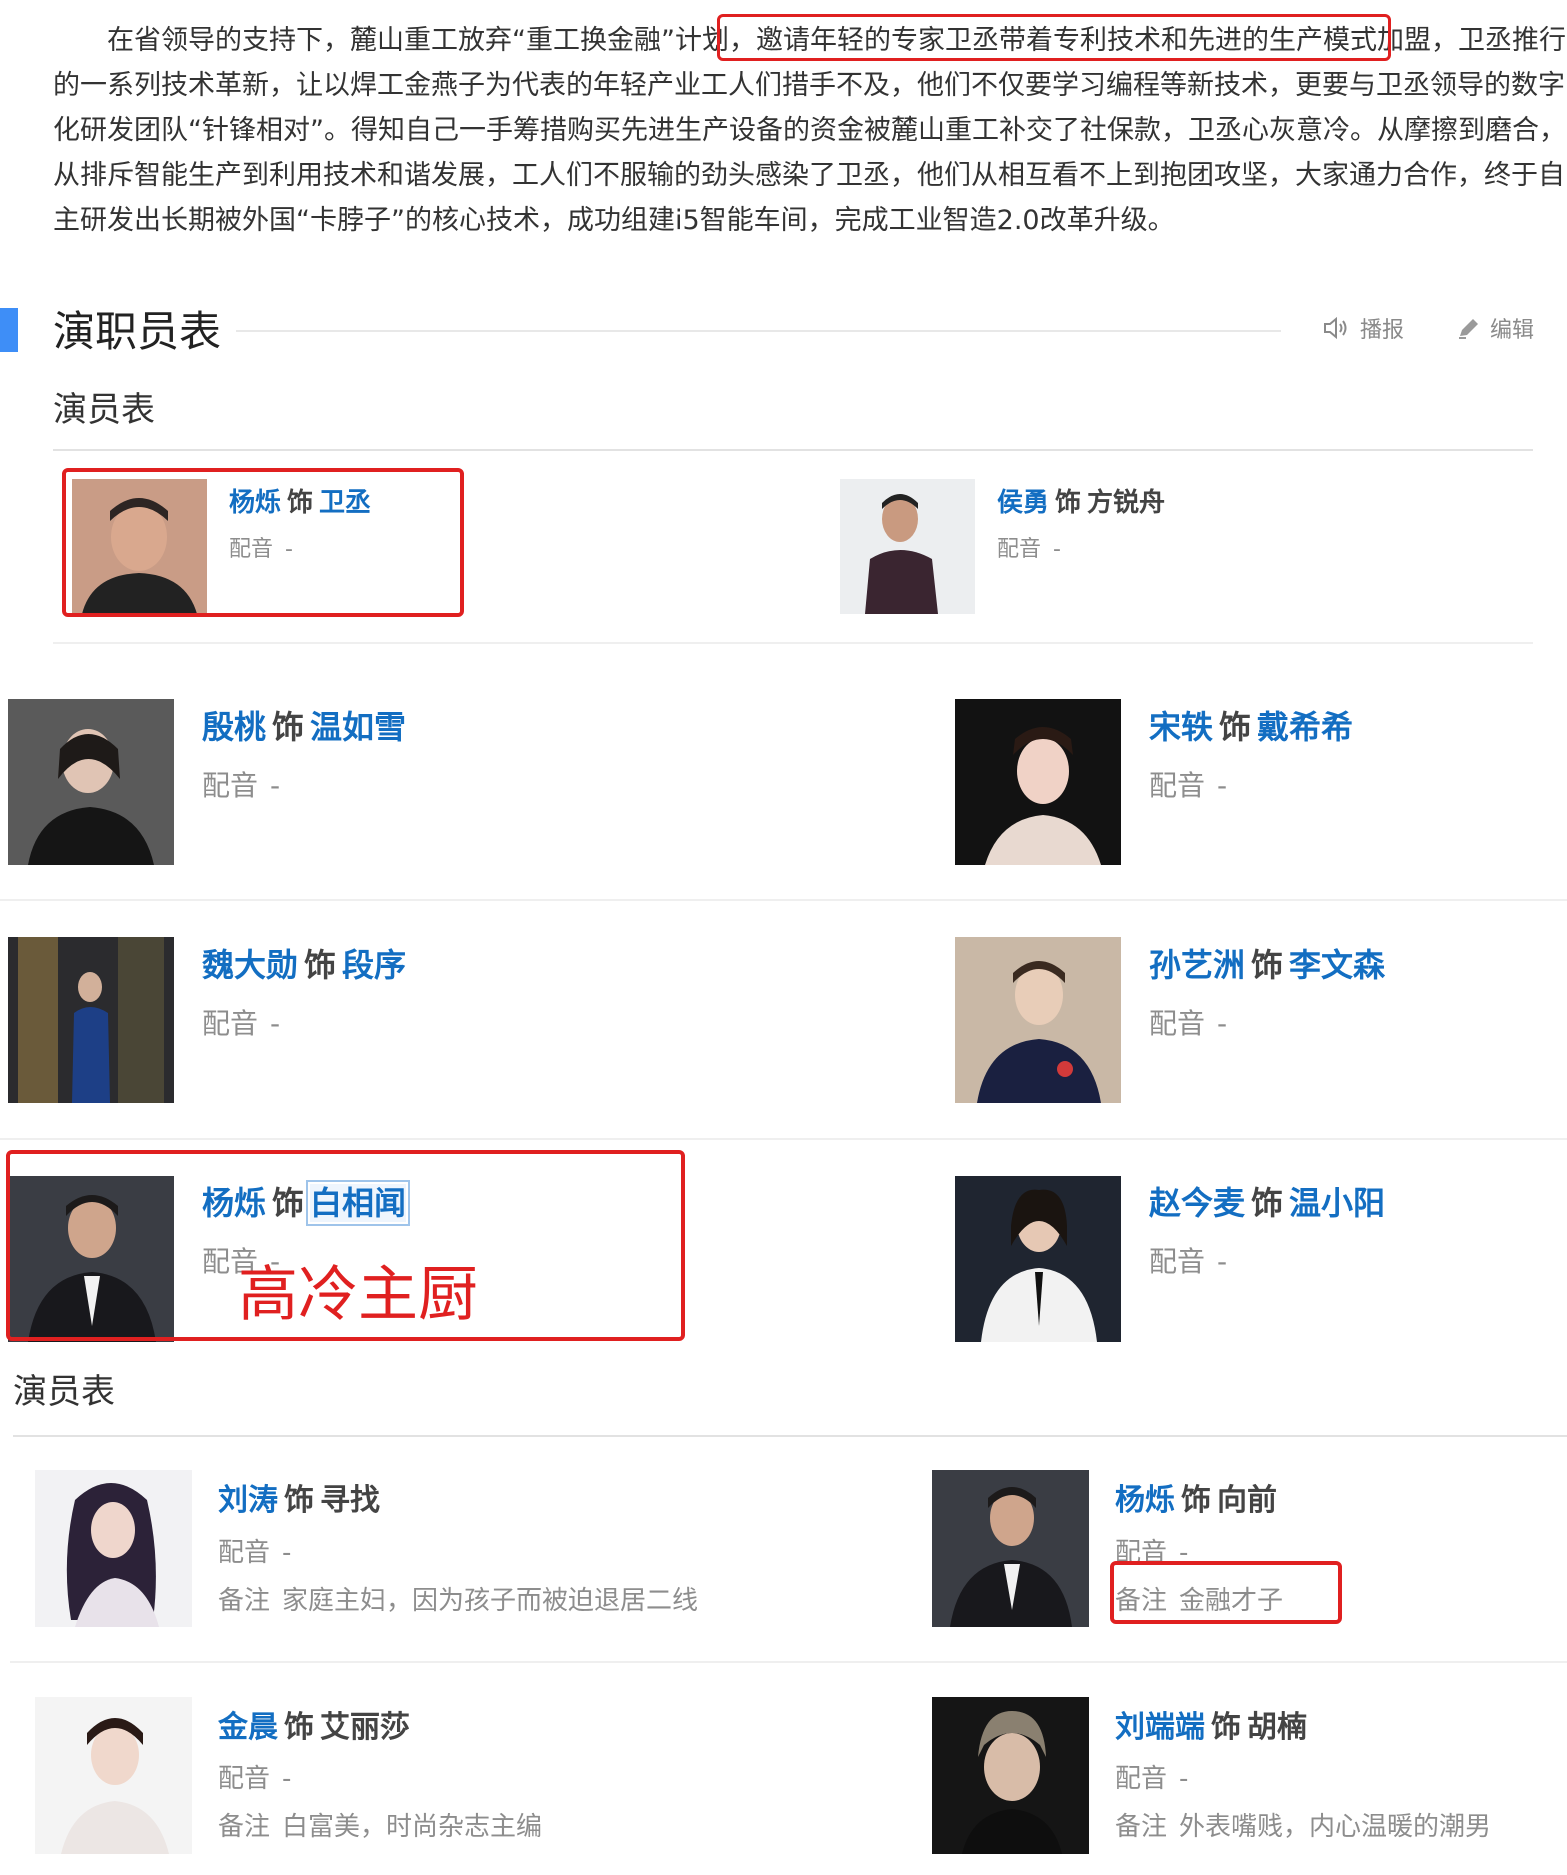  I want to click on actor-link: 刘端端, so click(1160, 1727).